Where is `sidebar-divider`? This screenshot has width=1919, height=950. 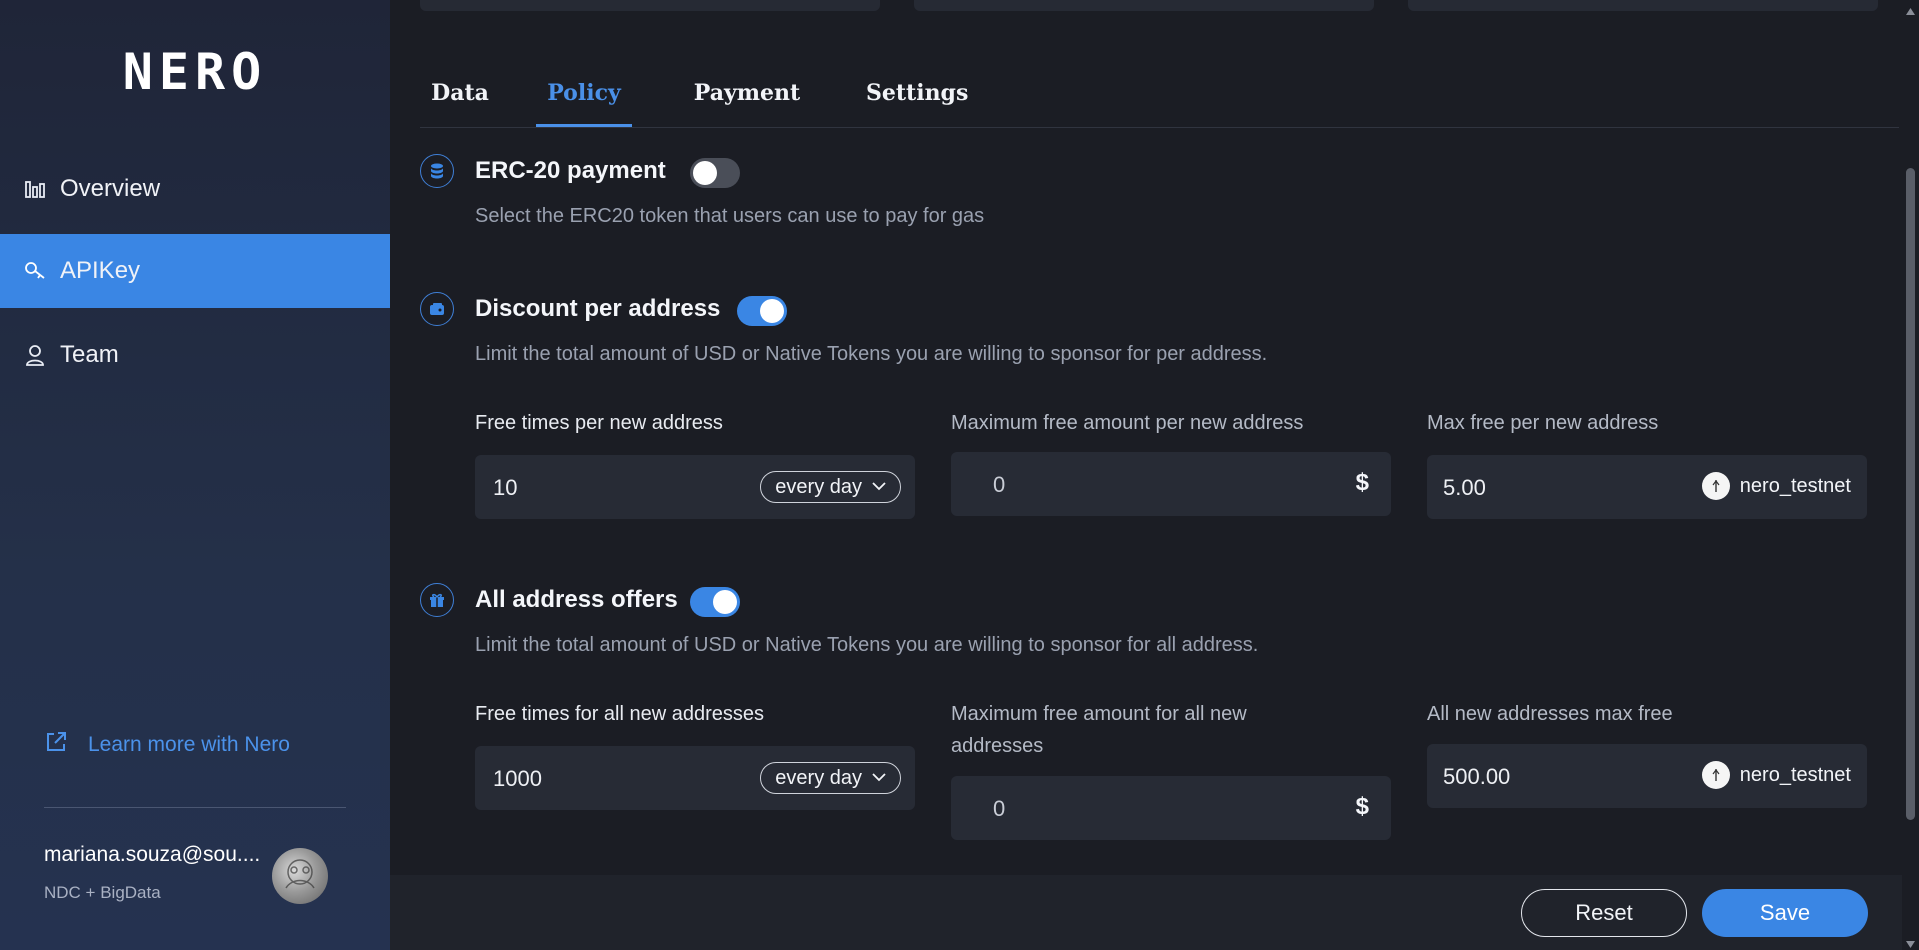
sidebar-divider is located at coordinates (195, 807).